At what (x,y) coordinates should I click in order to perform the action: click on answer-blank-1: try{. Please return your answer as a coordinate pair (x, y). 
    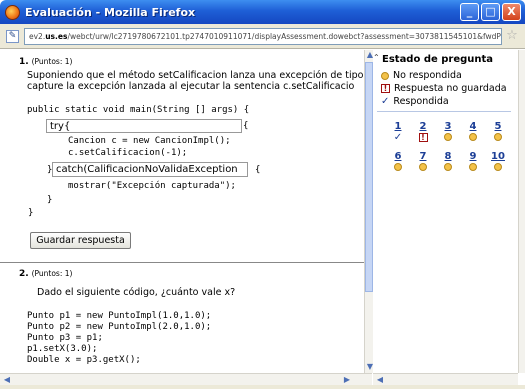
    Looking at the image, I should click on (144, 126).